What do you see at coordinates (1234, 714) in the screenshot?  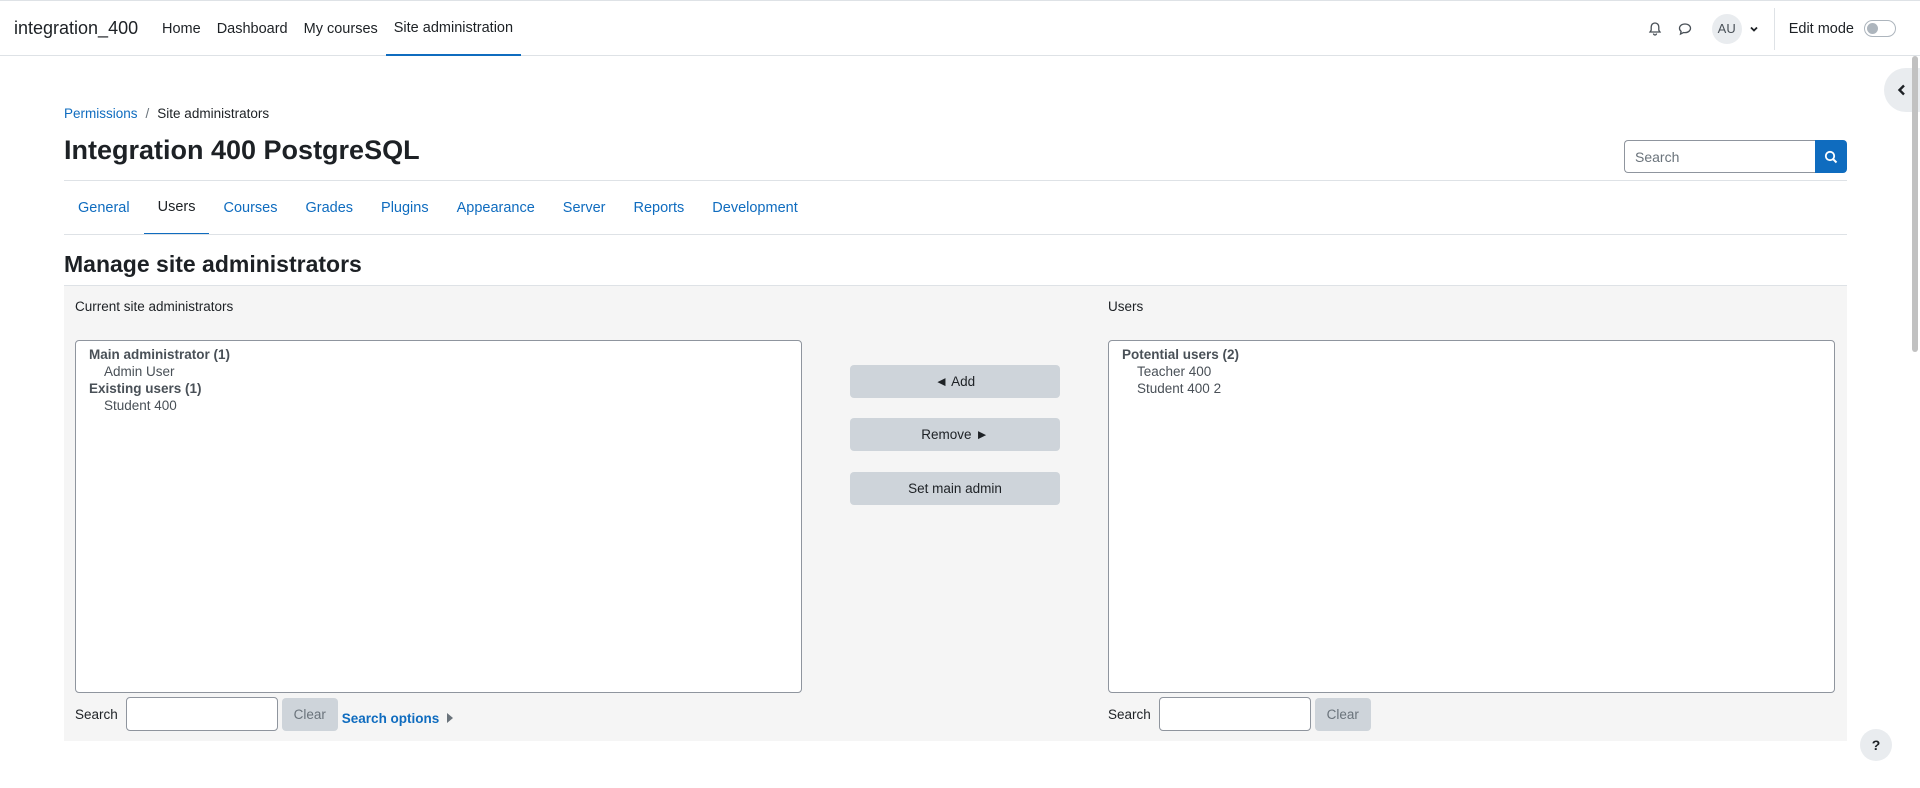 I see `potential-search-input` at bounding box center [1234, 714].